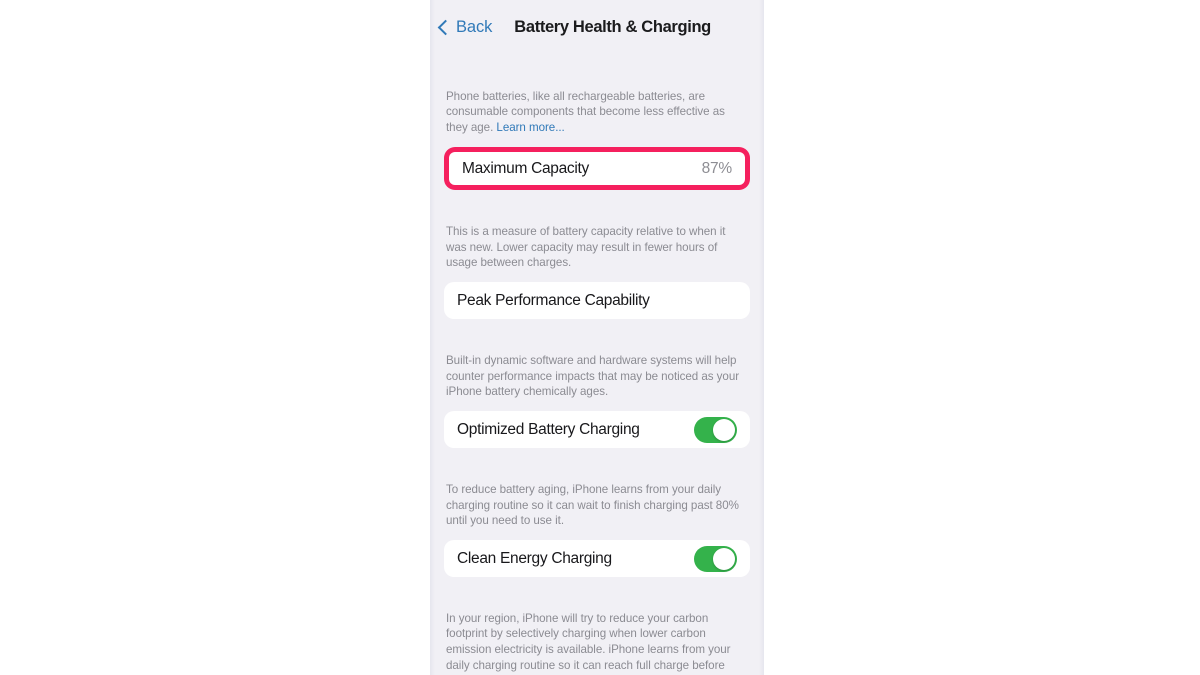  Describe the element at coordinates (553, 300) in the screenshot. I see `peak-performance-label: Peak Performance Capability` at that location.